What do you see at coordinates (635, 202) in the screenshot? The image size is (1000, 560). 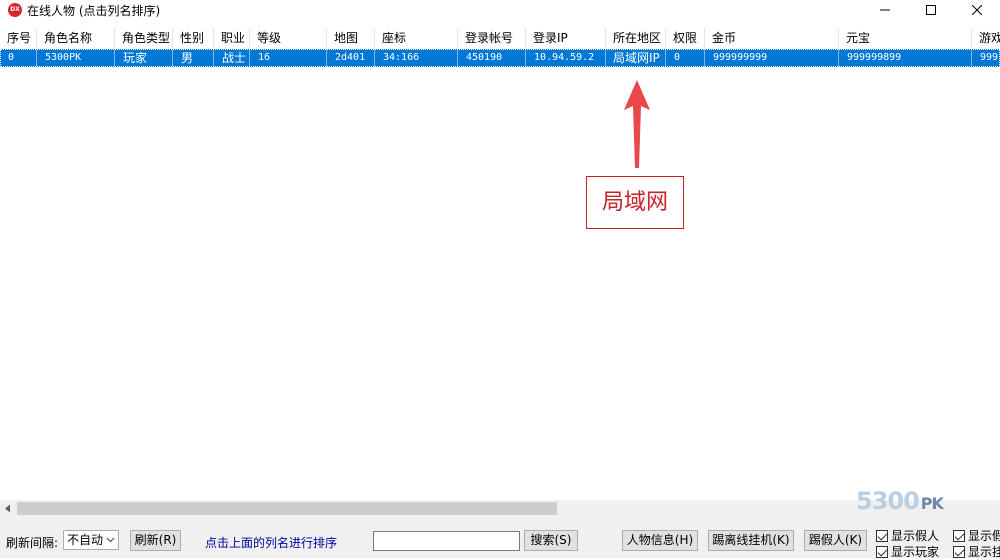 I see `annotation-label: 局域网` at bounding box center [635, 202].